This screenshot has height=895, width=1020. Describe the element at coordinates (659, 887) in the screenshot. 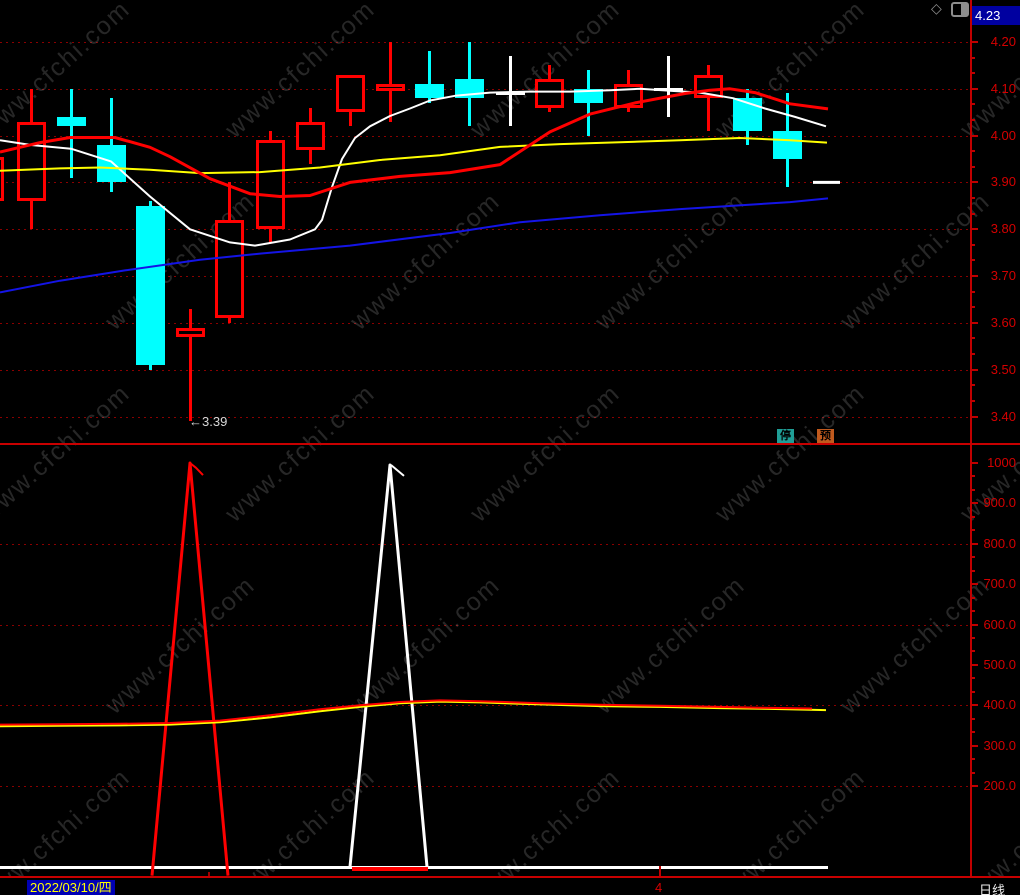

I see `month-axis-label: 4` at that location.